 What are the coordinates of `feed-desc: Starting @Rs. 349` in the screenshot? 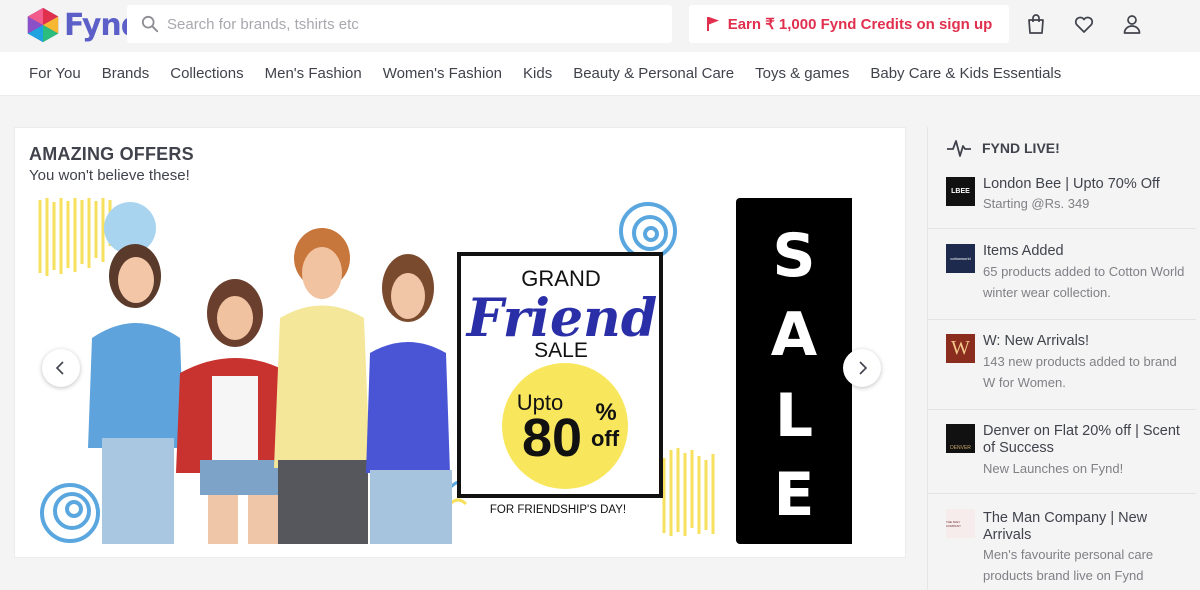 It's located at (1036, 203).